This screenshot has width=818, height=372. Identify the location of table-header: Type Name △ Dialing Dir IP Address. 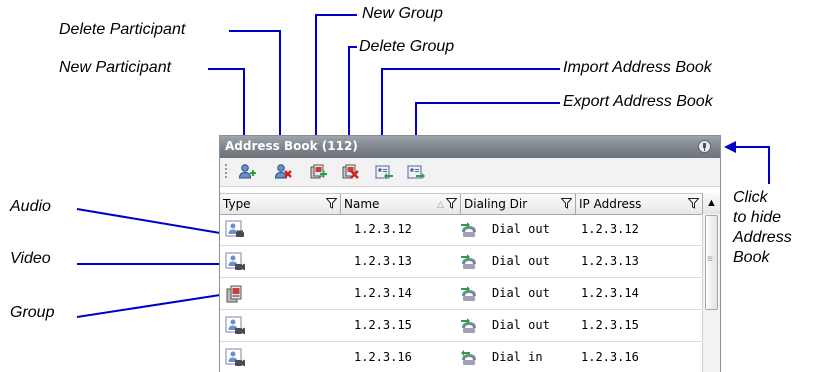
(470, 204).